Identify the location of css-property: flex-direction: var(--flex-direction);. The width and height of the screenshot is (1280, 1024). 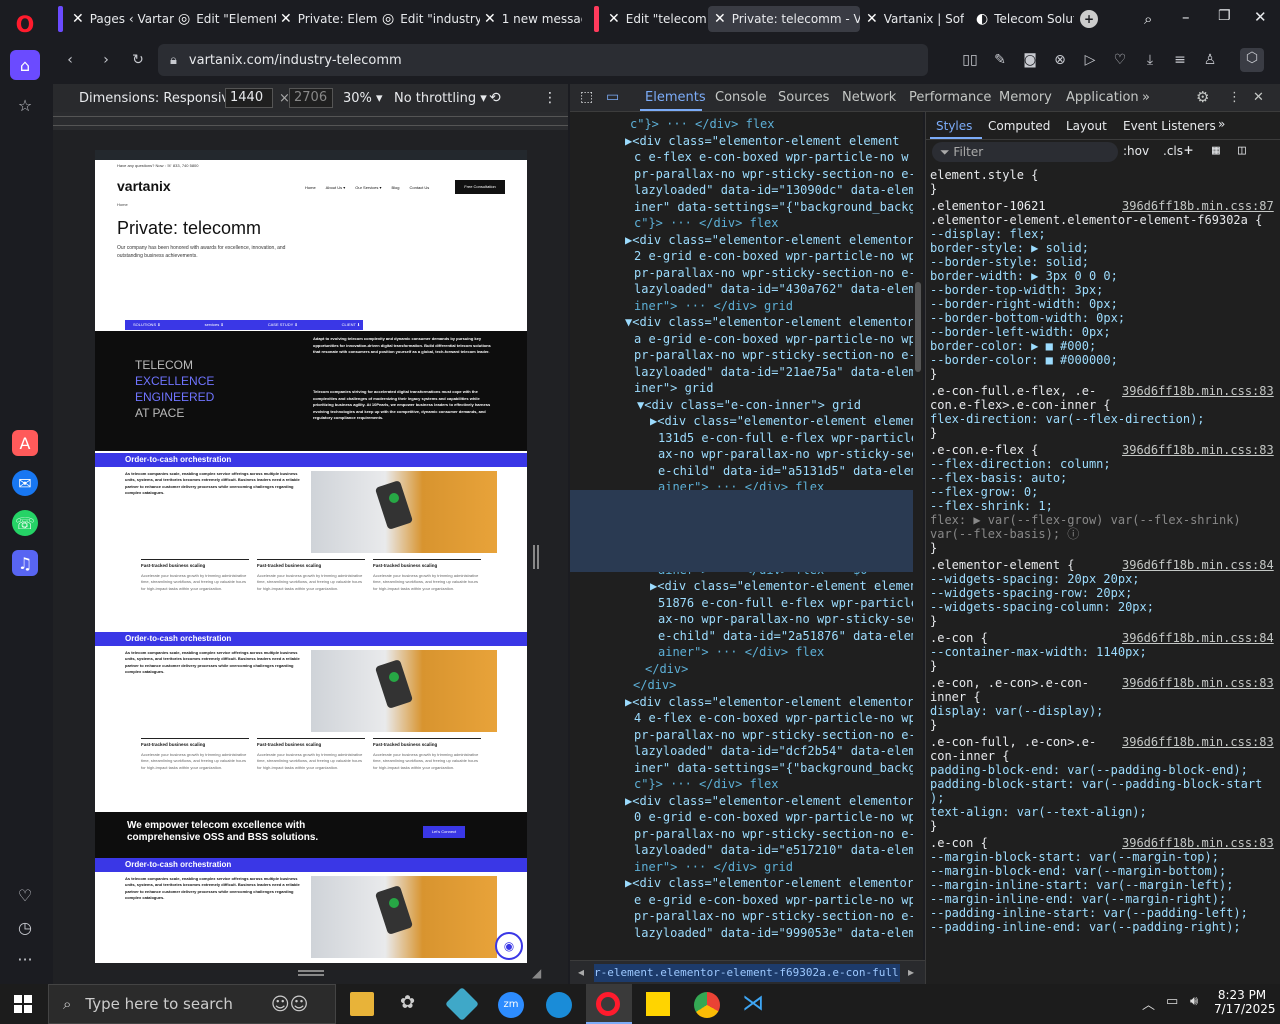
(1067, 419).